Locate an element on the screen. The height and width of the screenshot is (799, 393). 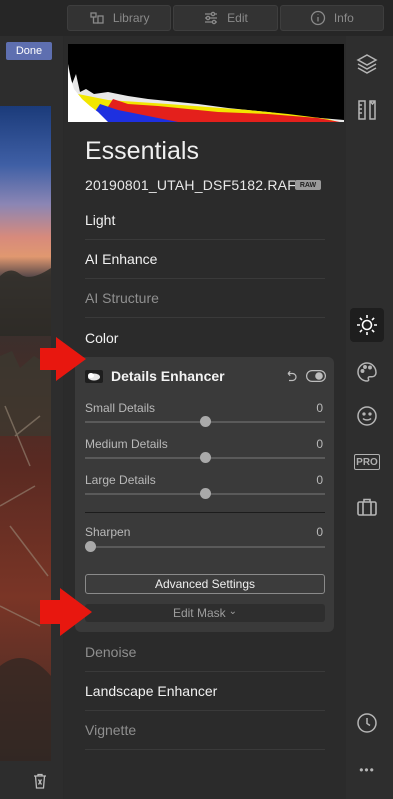
section-denoise: Denoise is located at coordinates (205, 652).